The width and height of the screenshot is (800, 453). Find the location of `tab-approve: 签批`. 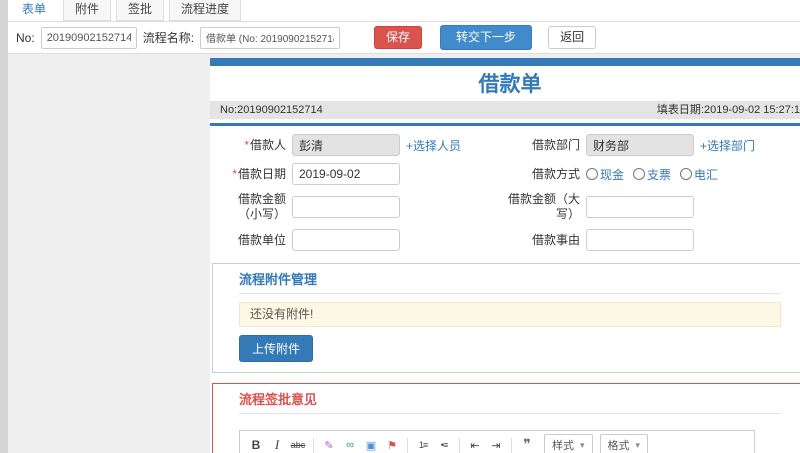

tab-approve: 签批 is located at coordinates (140, 10).